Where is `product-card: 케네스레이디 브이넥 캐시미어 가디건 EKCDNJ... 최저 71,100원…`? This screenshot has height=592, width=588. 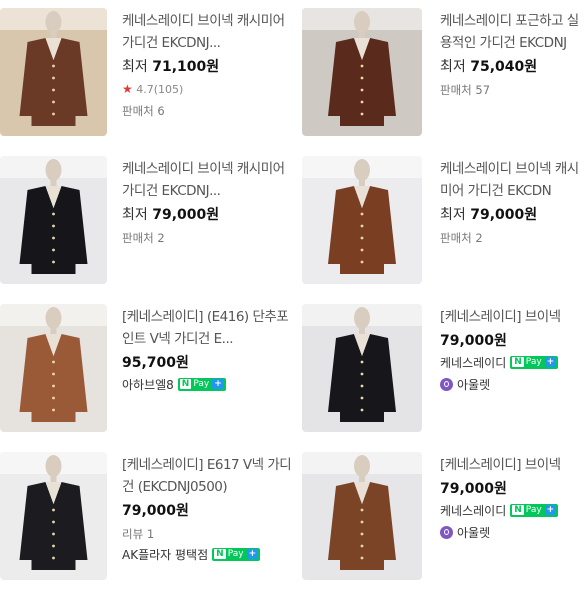 product-card: 케네스레이디 브이넥 캐시미어 가디건 EKCDNJ... 최저 71,100원… is located at coordinates (147, 74).